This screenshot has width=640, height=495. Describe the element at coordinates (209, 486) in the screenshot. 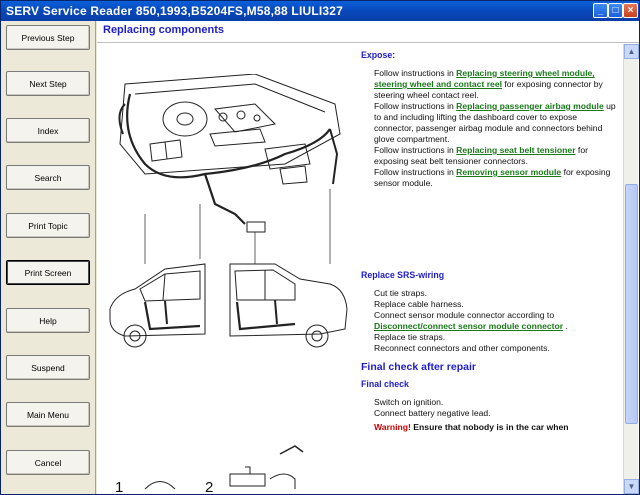

I see `figure-callout-2: 2` at that location.